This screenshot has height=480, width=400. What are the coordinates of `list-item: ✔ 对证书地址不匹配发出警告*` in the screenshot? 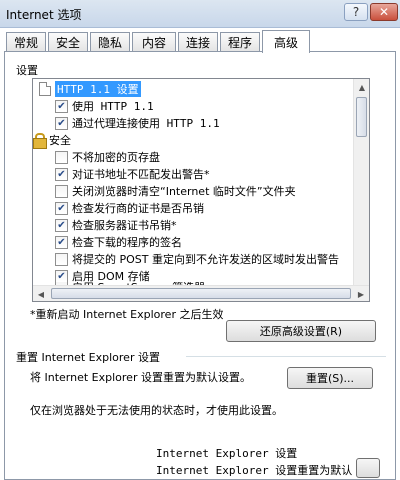 It's located at (132, 174).